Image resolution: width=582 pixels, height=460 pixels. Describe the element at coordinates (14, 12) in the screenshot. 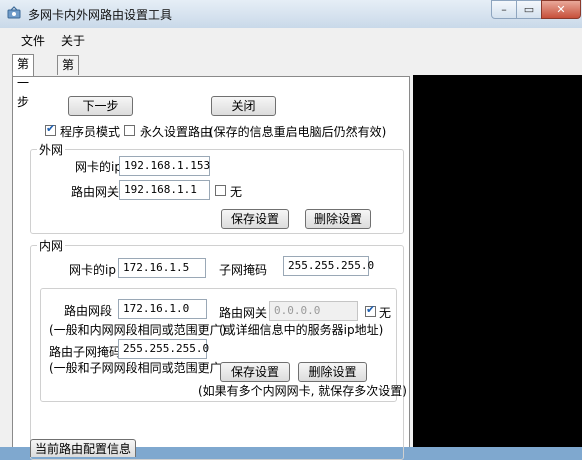

I see `app-icon` at that location.